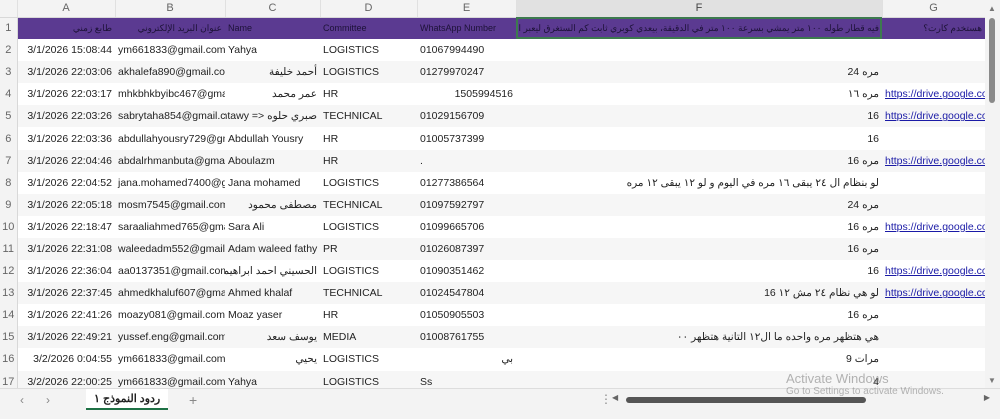 The height and width of the screenshot is (419, 1000). What do you see at coordinates (9, 293) in the screenshot?
I see `row-number: 13` at bounding box center [9, 293].